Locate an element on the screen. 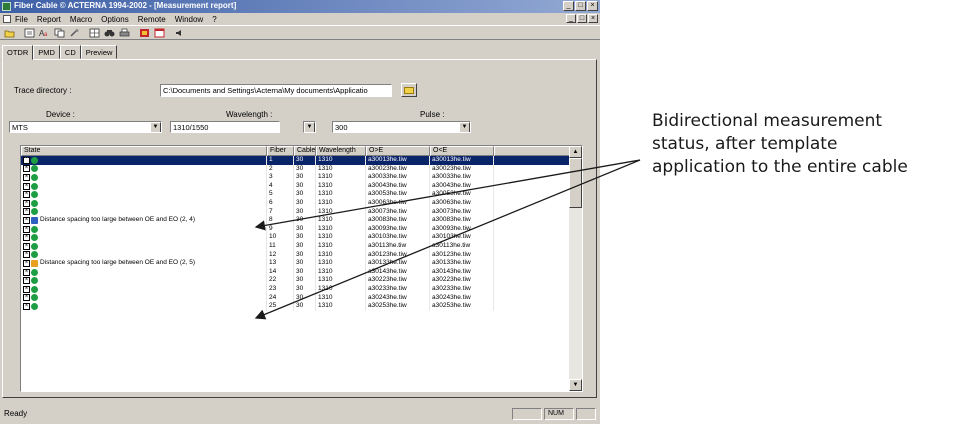 The image size is (961, 424). table-row: × 5 30 1310 a30053he.tiw a30053he.tiw is located at coordinates (295, 194).